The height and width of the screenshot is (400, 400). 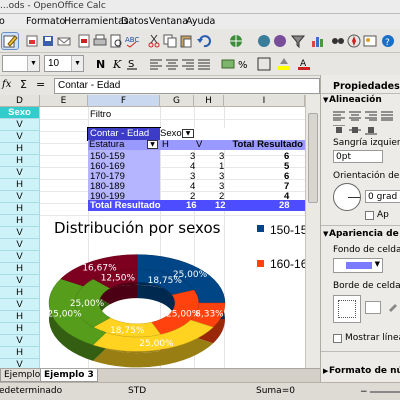 I want to click on scroll-thumb, so click(x=313, y=158).